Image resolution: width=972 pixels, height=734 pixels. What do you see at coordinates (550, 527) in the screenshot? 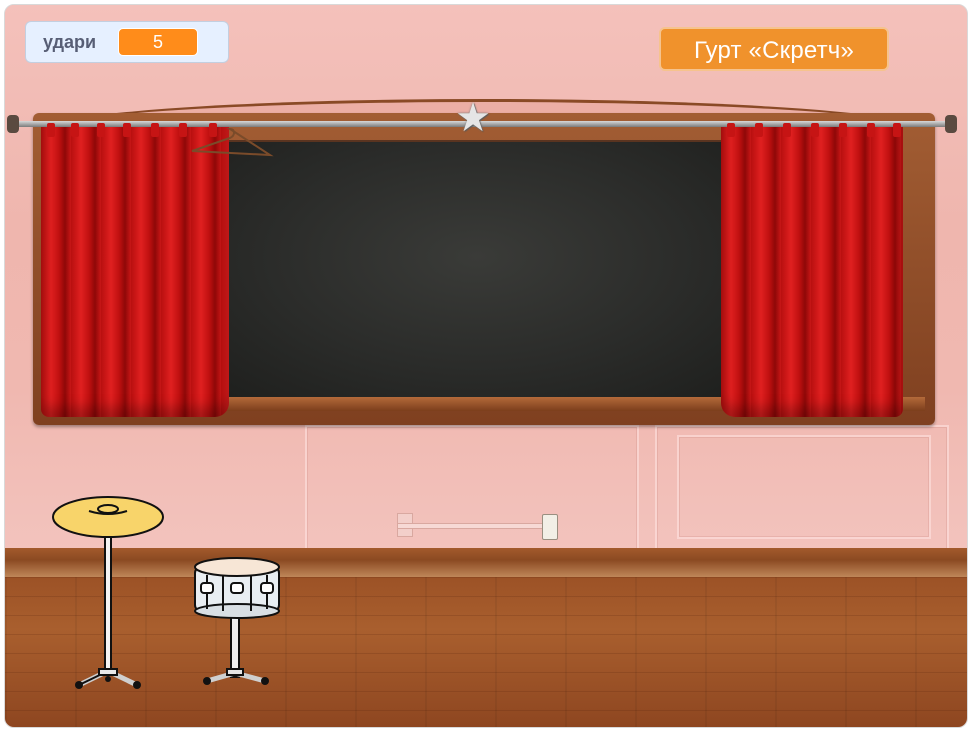
I see `outlet-icon` at bounding box center [550, 527].